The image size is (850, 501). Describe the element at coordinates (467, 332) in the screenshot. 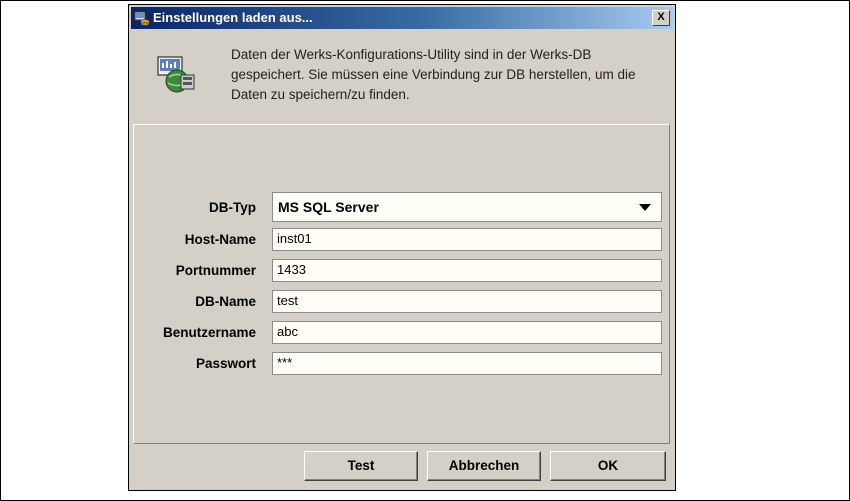

I see `username-field: abc` at that location.